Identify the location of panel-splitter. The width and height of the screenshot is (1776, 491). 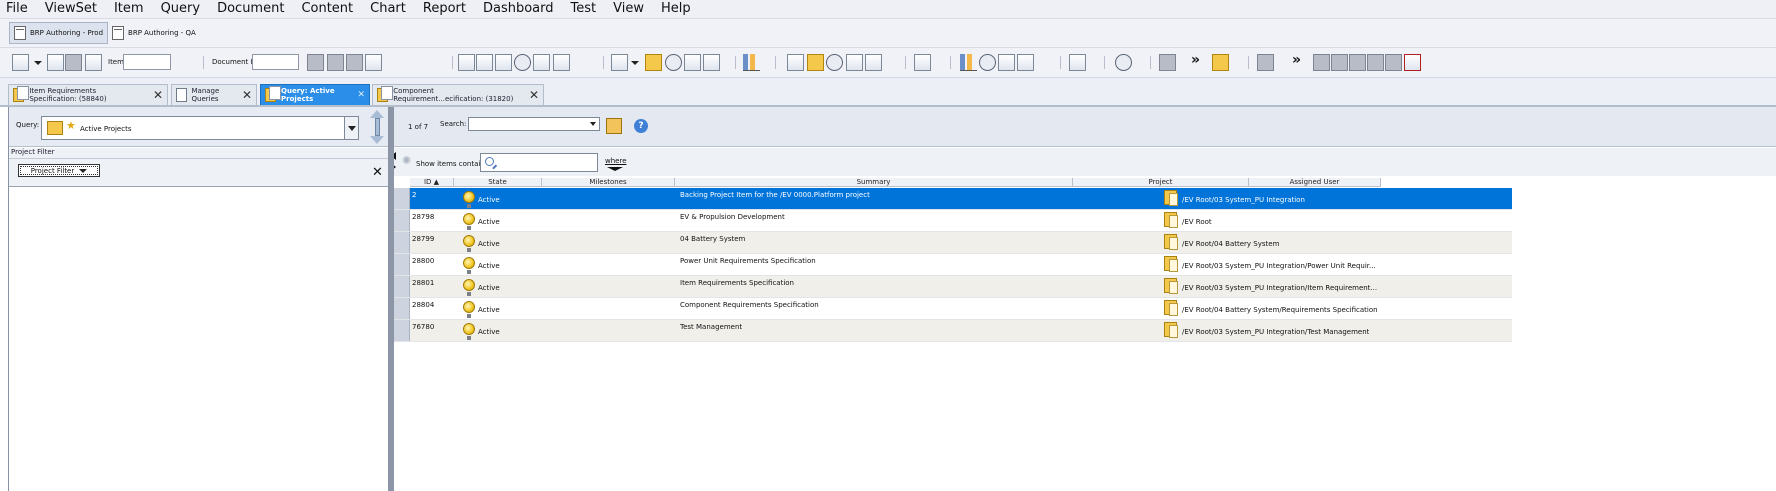
(391, 299).